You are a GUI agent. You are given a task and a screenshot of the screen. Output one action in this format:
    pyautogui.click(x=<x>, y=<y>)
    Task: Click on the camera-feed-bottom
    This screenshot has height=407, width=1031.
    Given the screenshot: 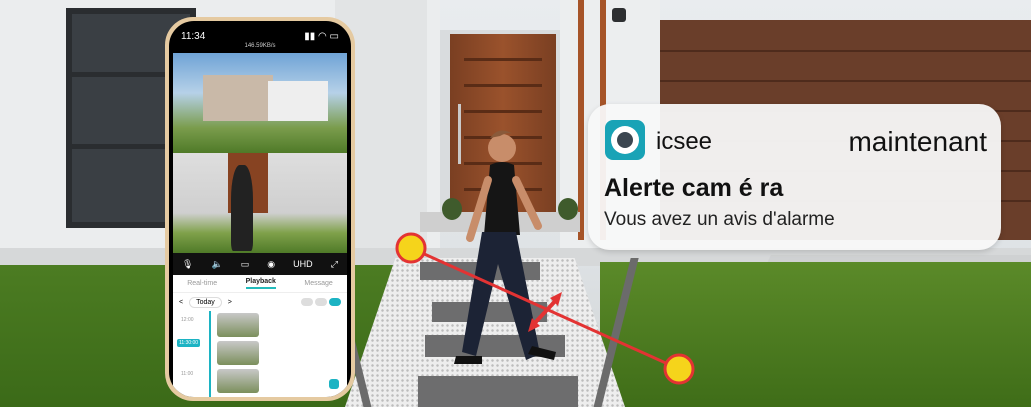 What is the action you would take?
    pyautogui.click(x=260, y=203)
    